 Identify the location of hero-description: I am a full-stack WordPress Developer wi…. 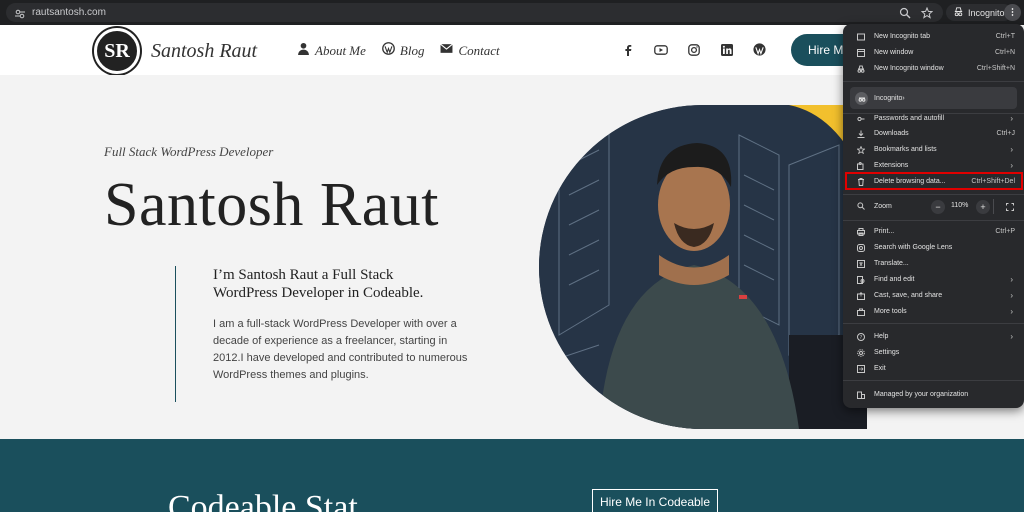
(340, 349).